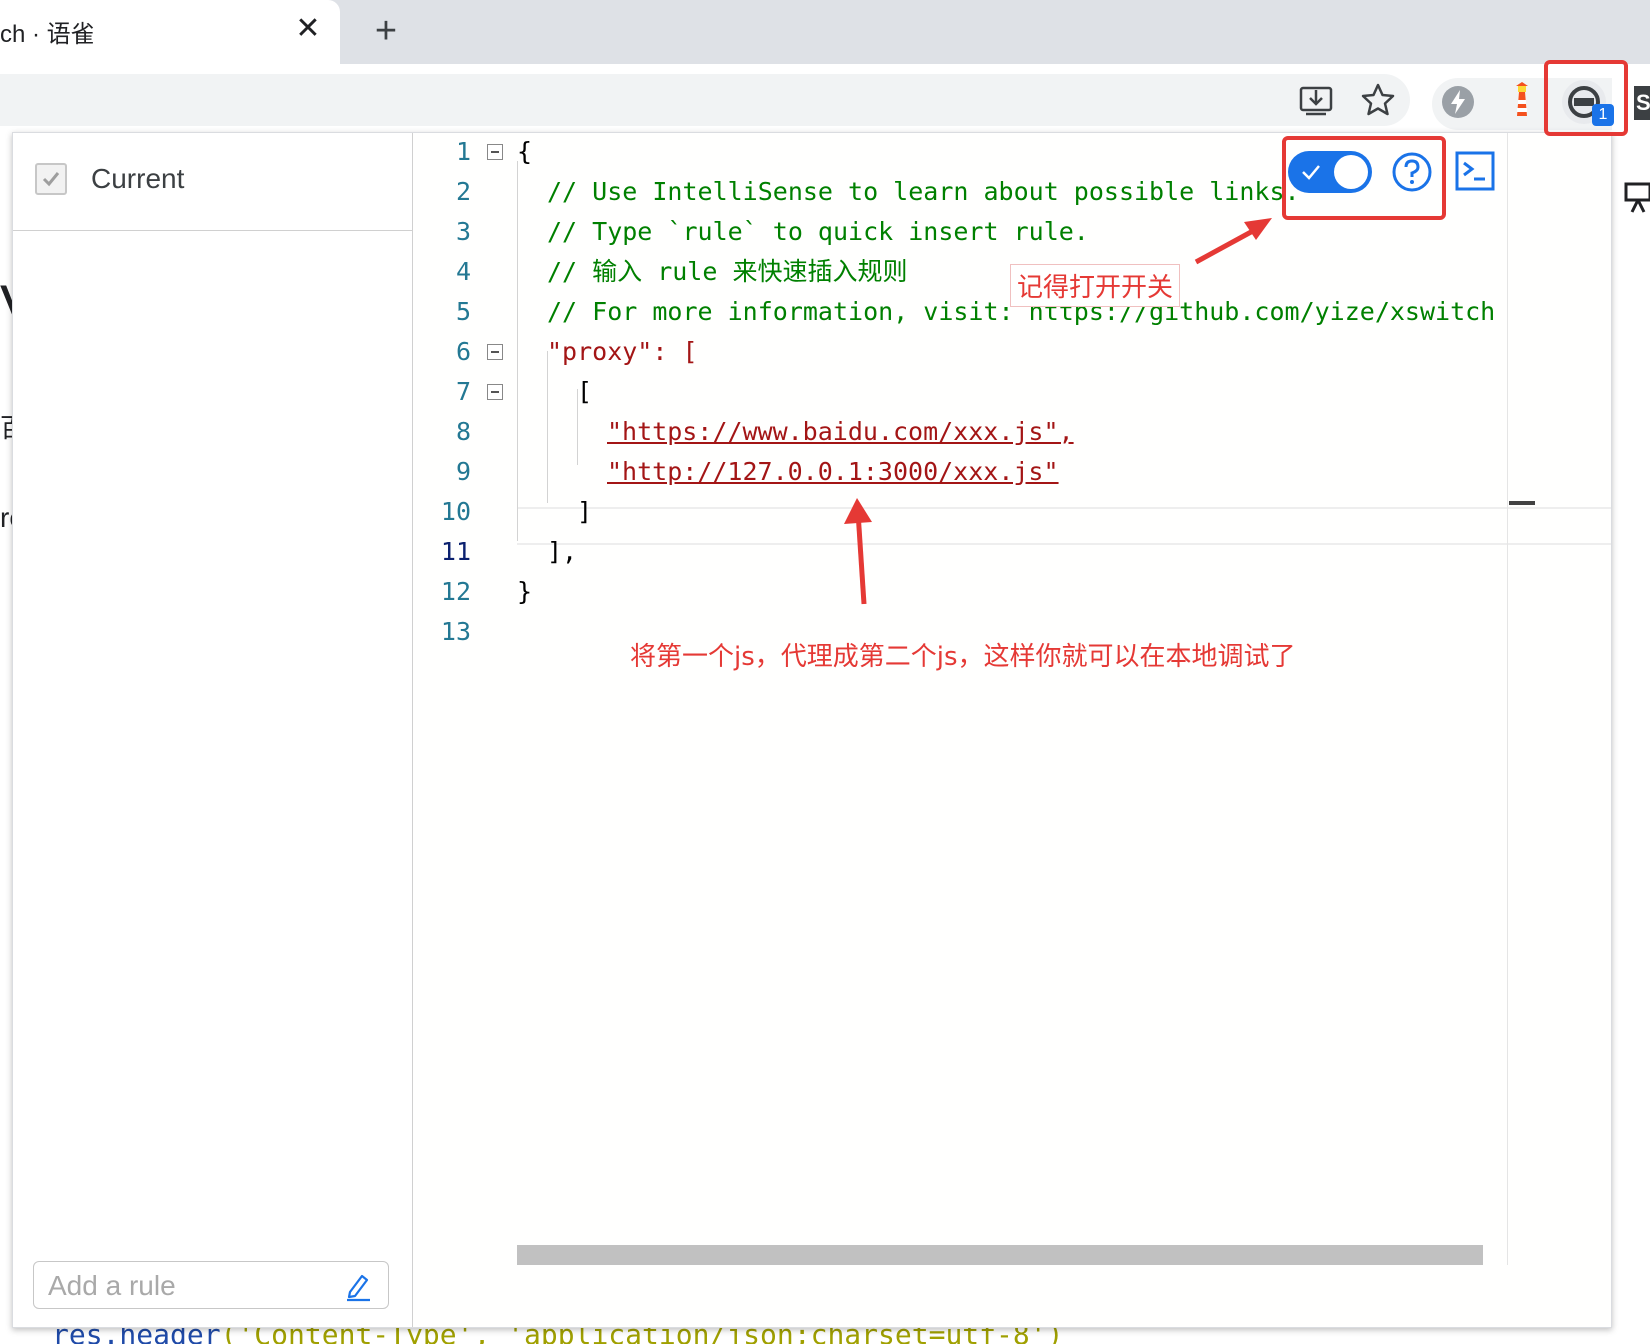 The height and width of the screenshot is (1344, 1650). I want to click on horizontal-scrollbar, so click(1000, 1255).